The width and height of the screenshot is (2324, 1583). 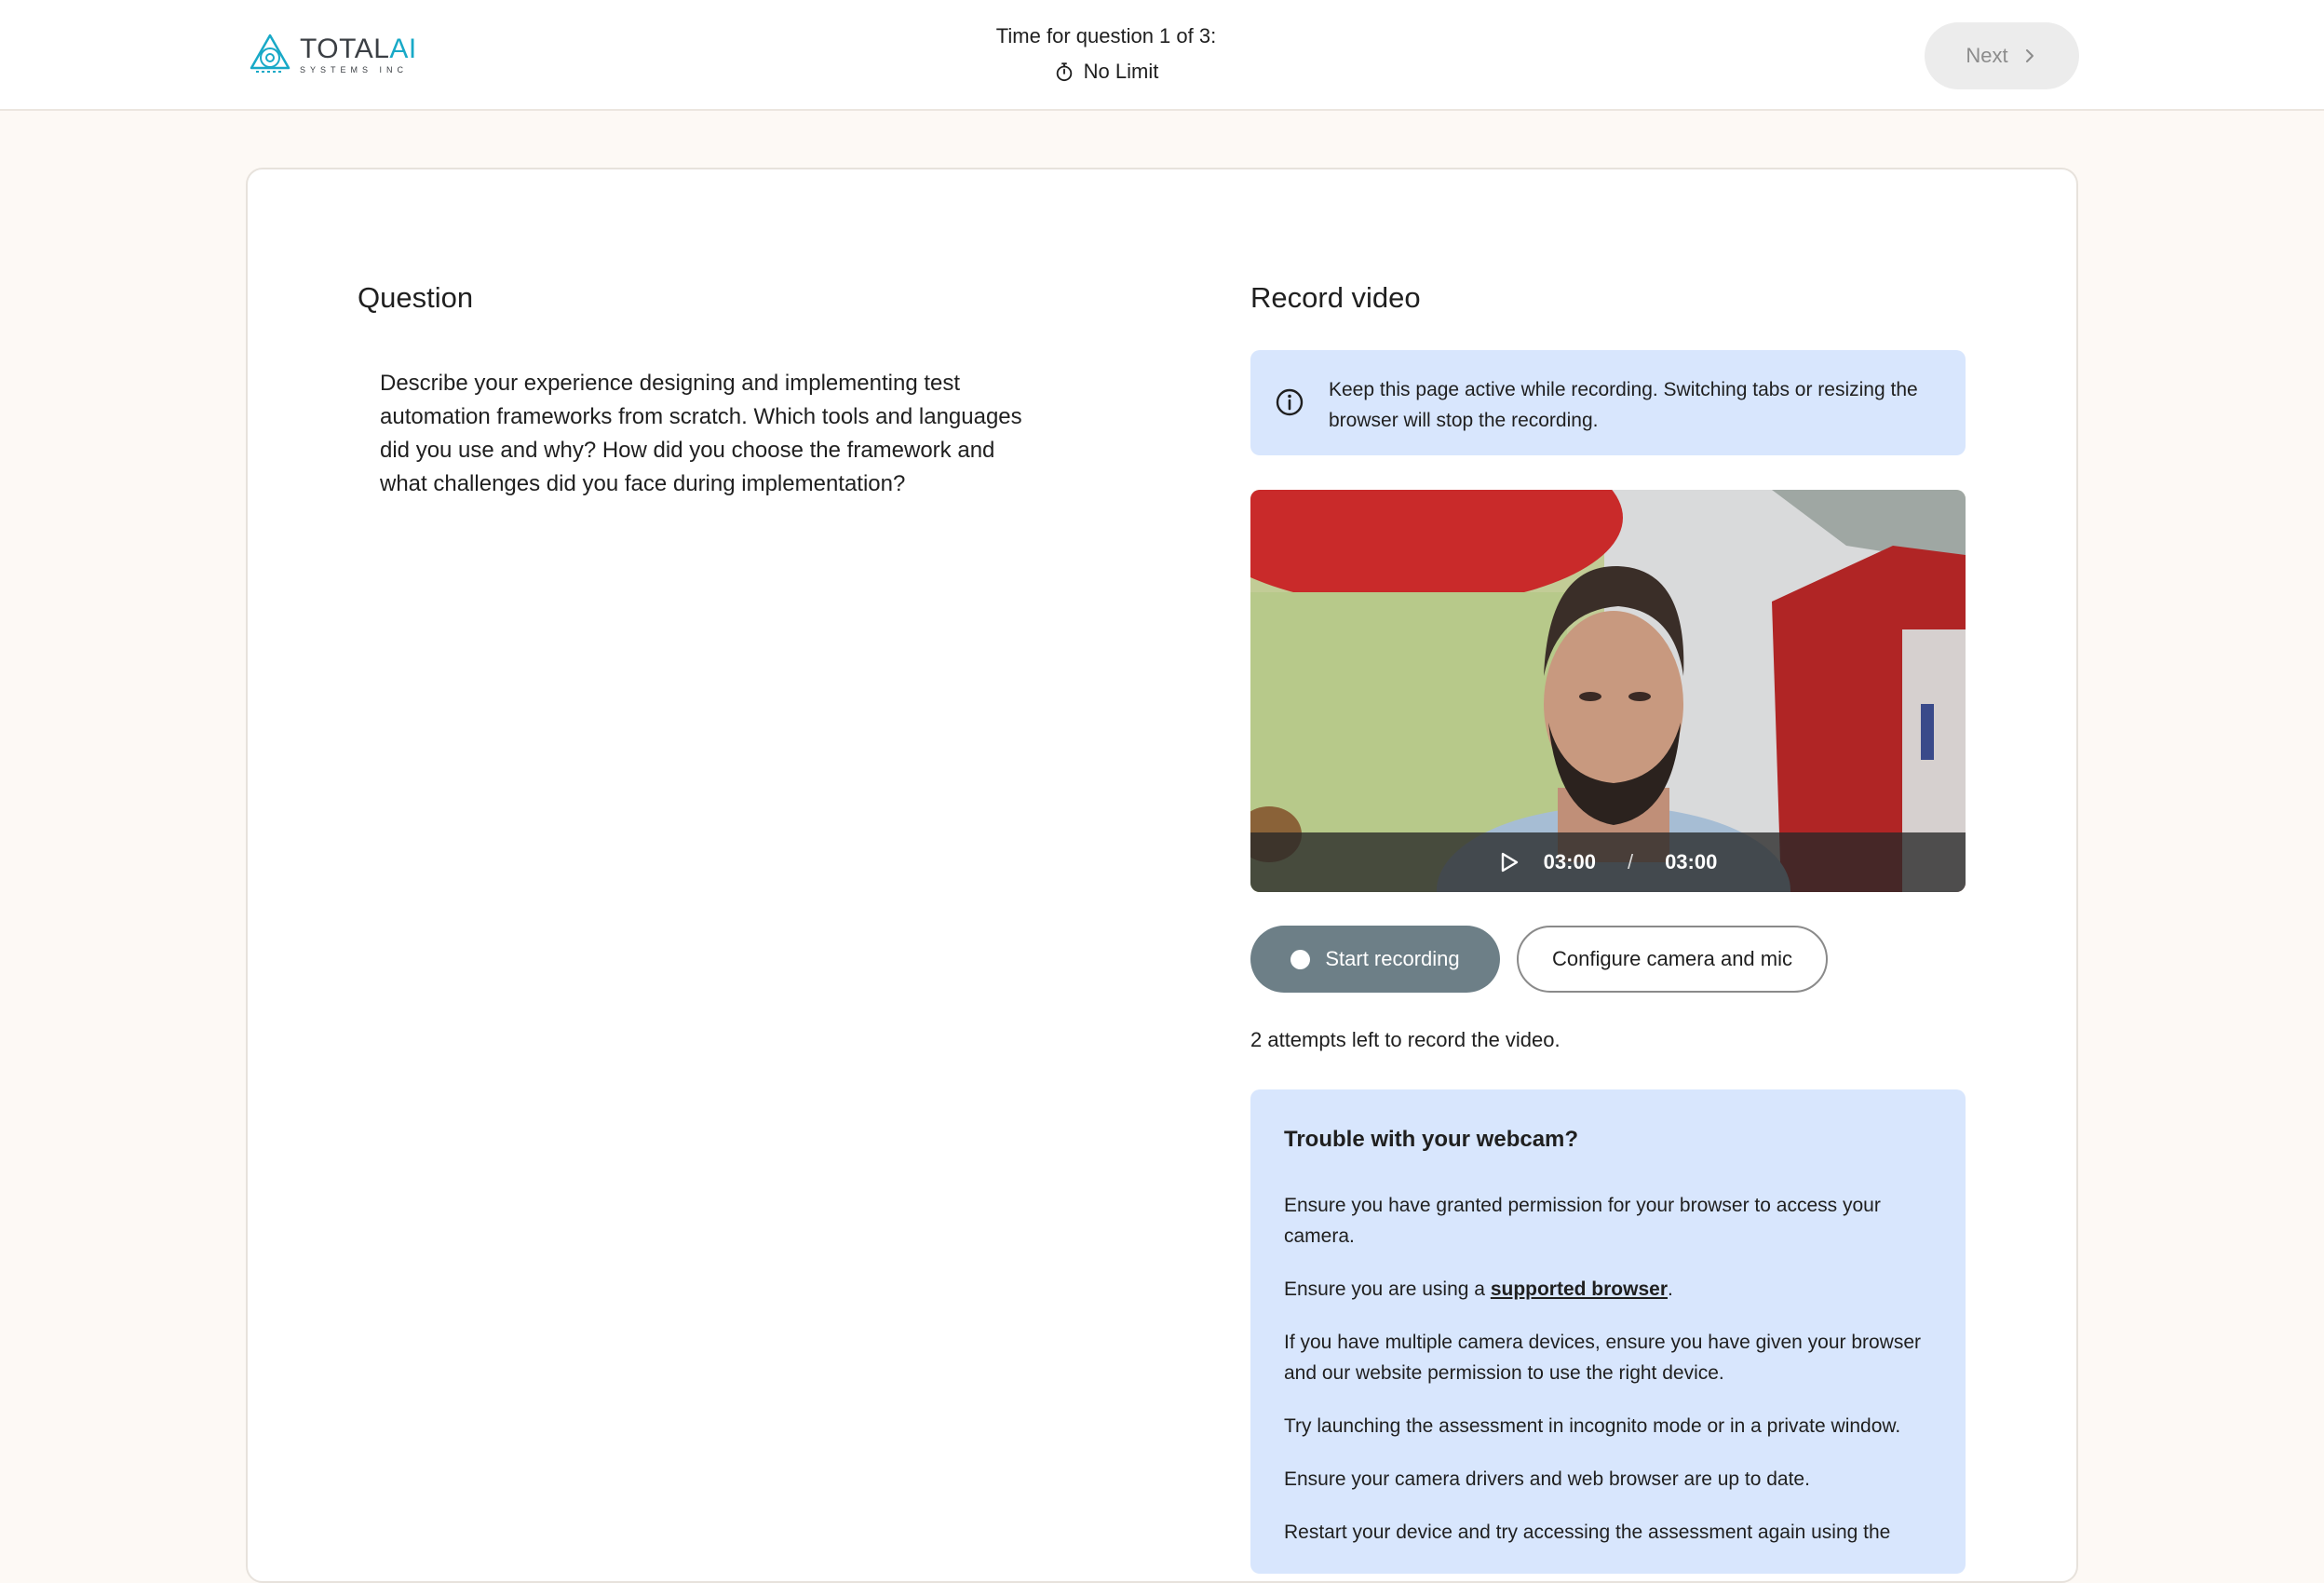 What do you see at coordinates (1393, 958) in the screenshot?
I see `start-recording-label: Start recording` at bounding box center [1393, 958].